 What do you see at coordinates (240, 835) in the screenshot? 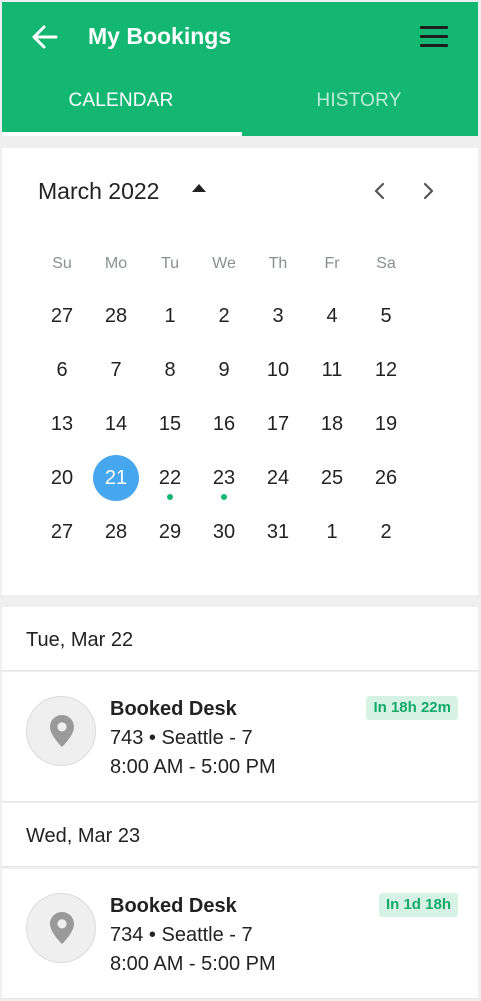
I see `date-header: Wed, Mar 23` at bounding box center [240, 835].